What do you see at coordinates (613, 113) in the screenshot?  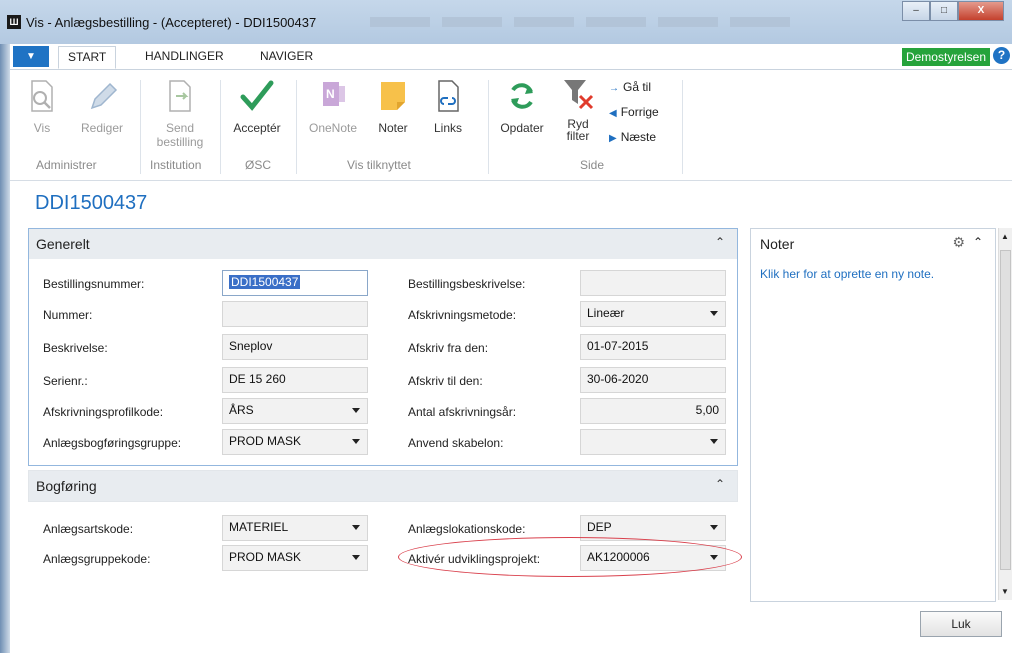 I see `triangle-left-icon: ◀` at bounding box center [613, 113].